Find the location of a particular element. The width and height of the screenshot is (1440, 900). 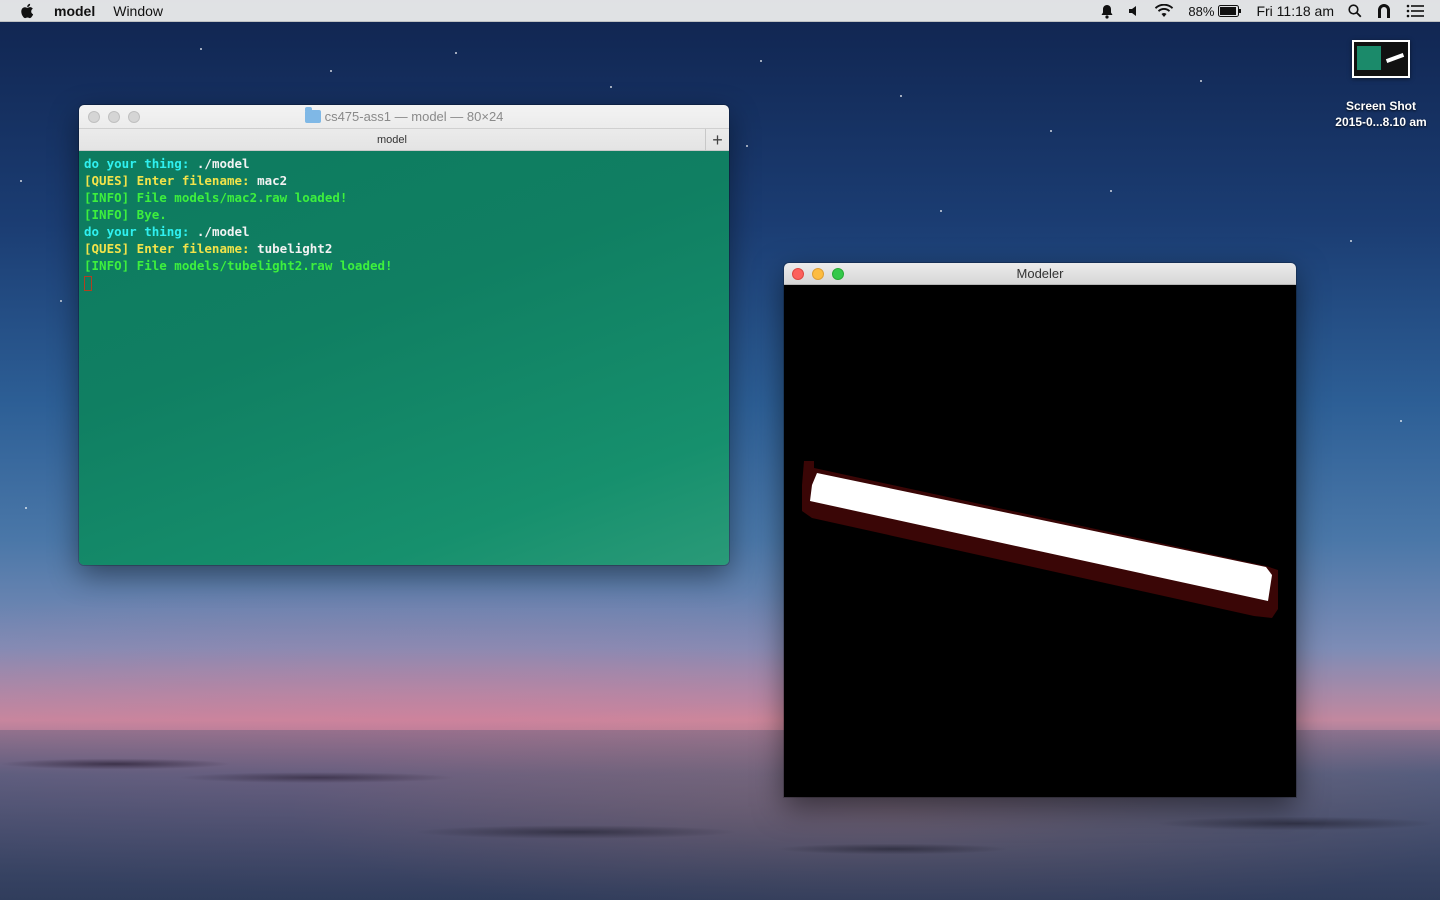

folder-icon is located at coordinates (312, 115).